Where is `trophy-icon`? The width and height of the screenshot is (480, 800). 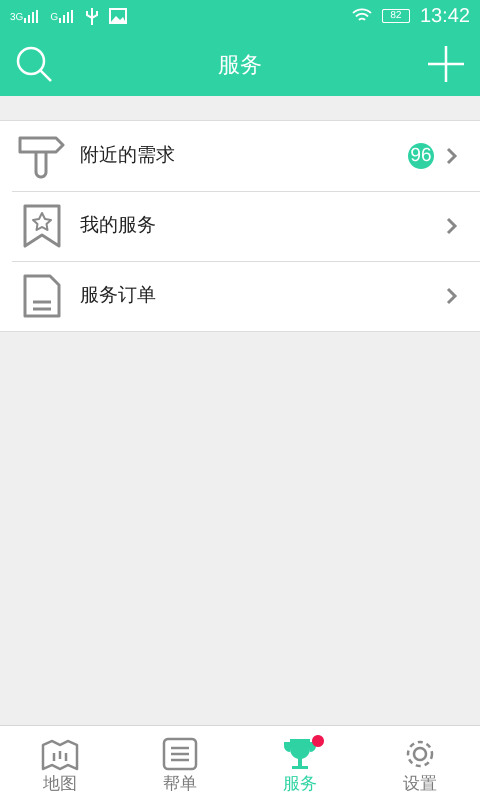 trophy-icon is located at coordinates (300, 754).